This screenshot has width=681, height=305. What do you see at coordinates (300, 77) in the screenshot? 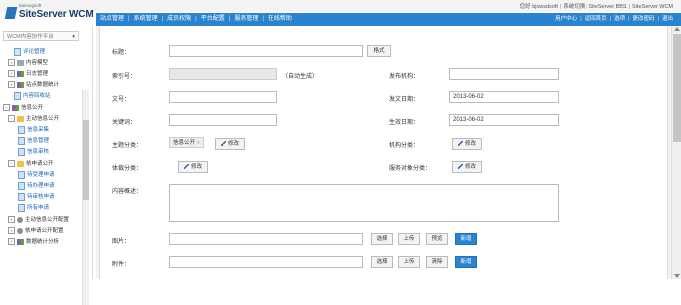
I see `index-hint: （自动生成）` at bounding box center [300, 77].